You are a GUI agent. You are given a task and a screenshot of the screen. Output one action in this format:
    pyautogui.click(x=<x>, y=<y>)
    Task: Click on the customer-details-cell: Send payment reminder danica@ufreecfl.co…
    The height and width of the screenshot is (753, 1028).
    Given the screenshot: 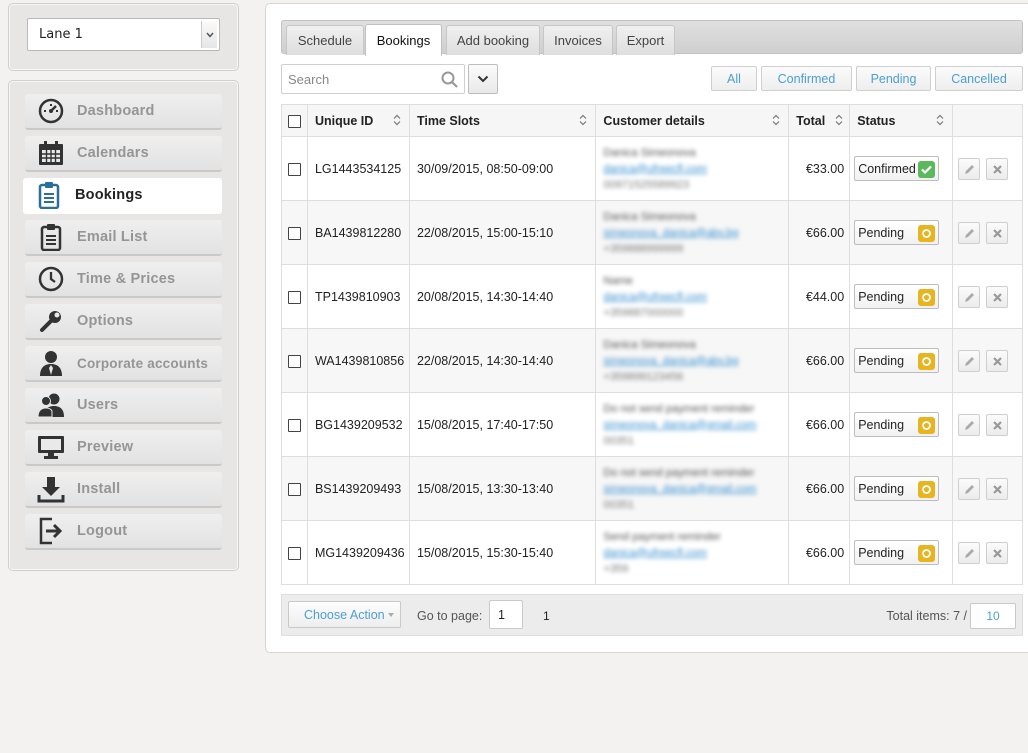 What is the action you would take?
    pyautogui.click(x=692, y=552)
    